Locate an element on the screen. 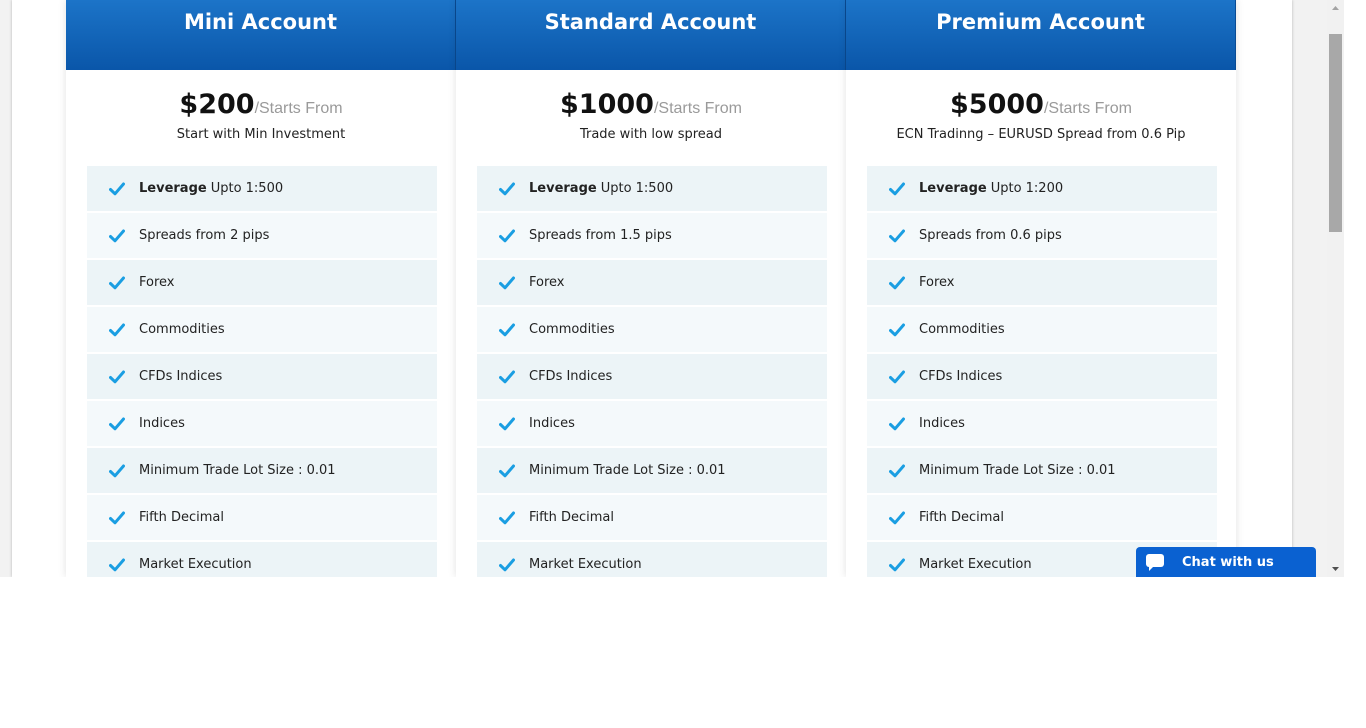  price-row: $1000/Starts From is located at coordinates (651, 106).